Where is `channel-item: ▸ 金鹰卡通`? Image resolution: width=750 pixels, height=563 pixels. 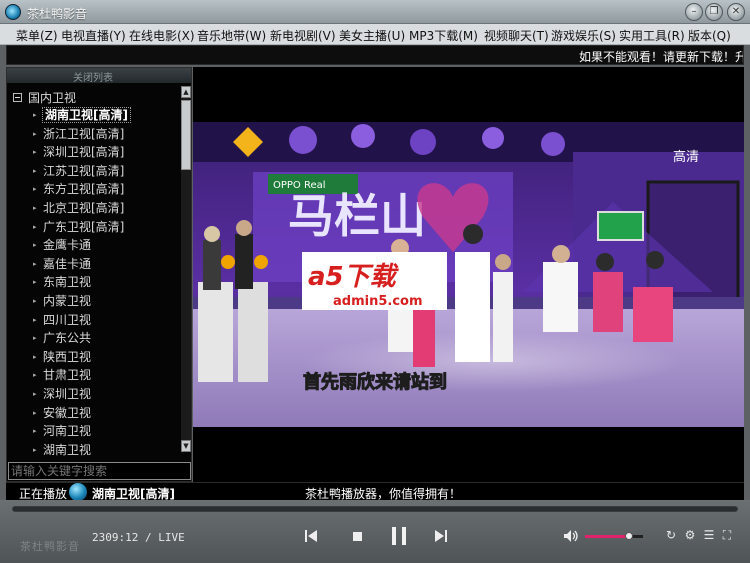 channel-item: ▸ 金鹰卡通 is located at coordinates (105, 245).